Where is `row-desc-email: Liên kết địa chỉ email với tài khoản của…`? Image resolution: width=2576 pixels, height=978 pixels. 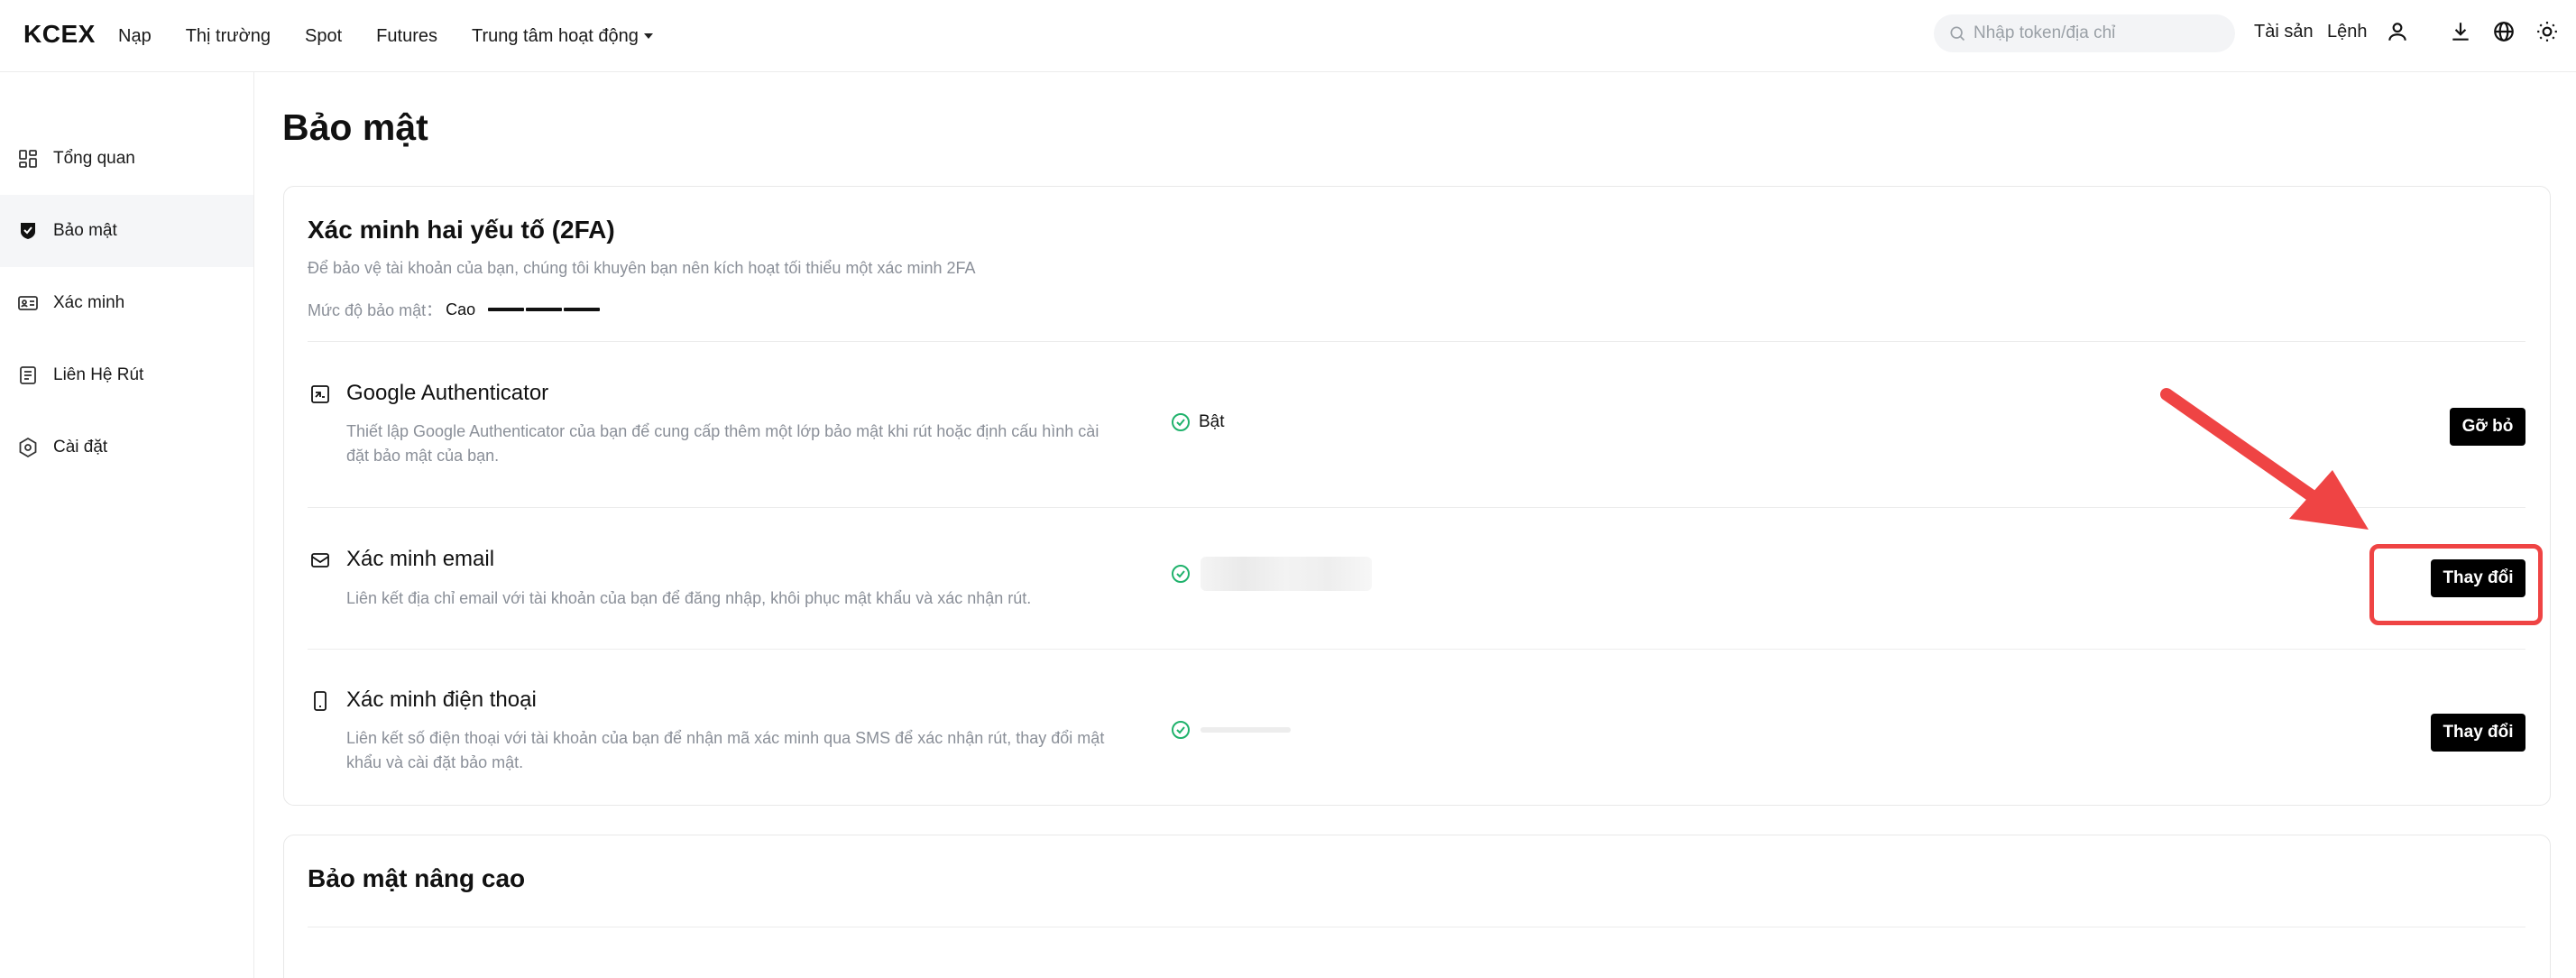 row-desc-email: Liên kết địa chỉ email với tài khoản của… is located at coordinates (689, 598).